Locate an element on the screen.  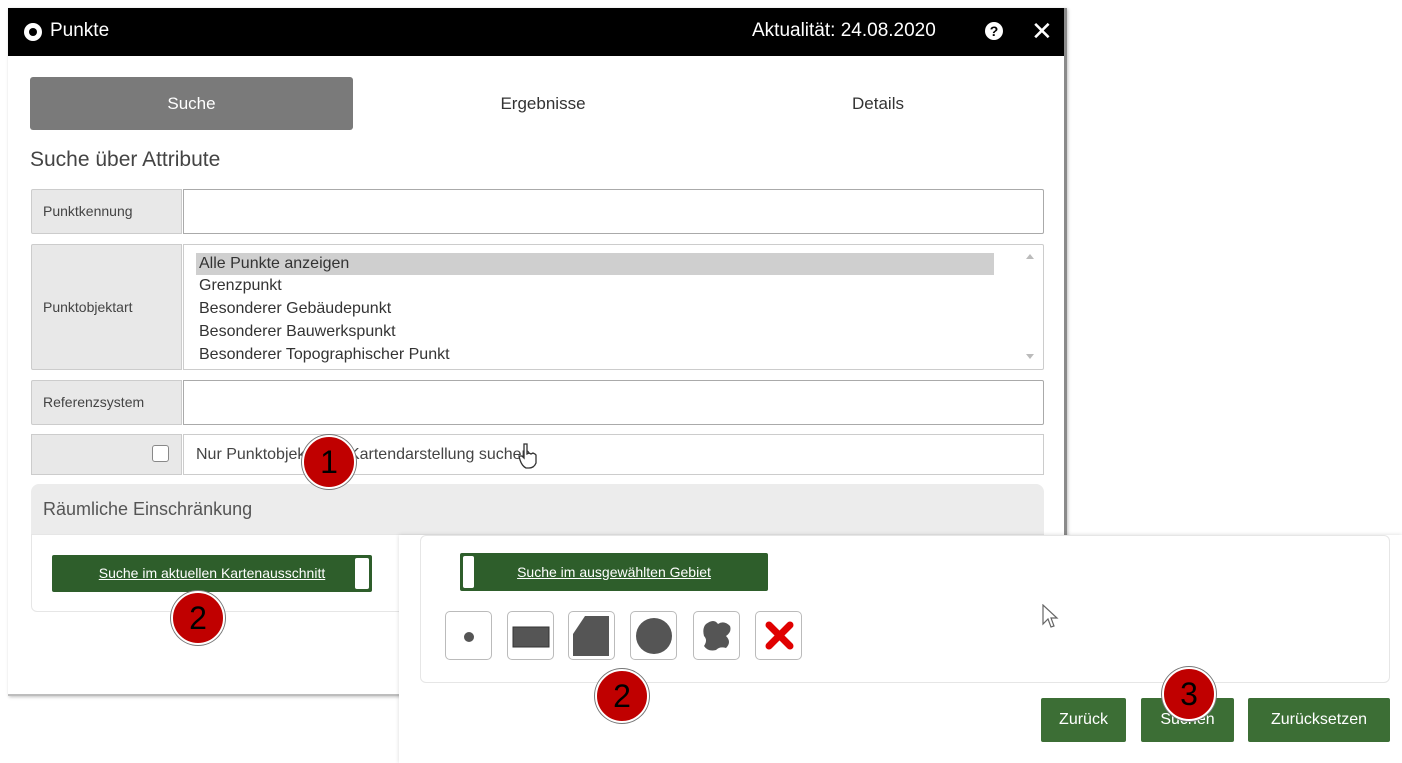
spatial-header: Räumliche Einschränkung is located at coordinates (537, 509).